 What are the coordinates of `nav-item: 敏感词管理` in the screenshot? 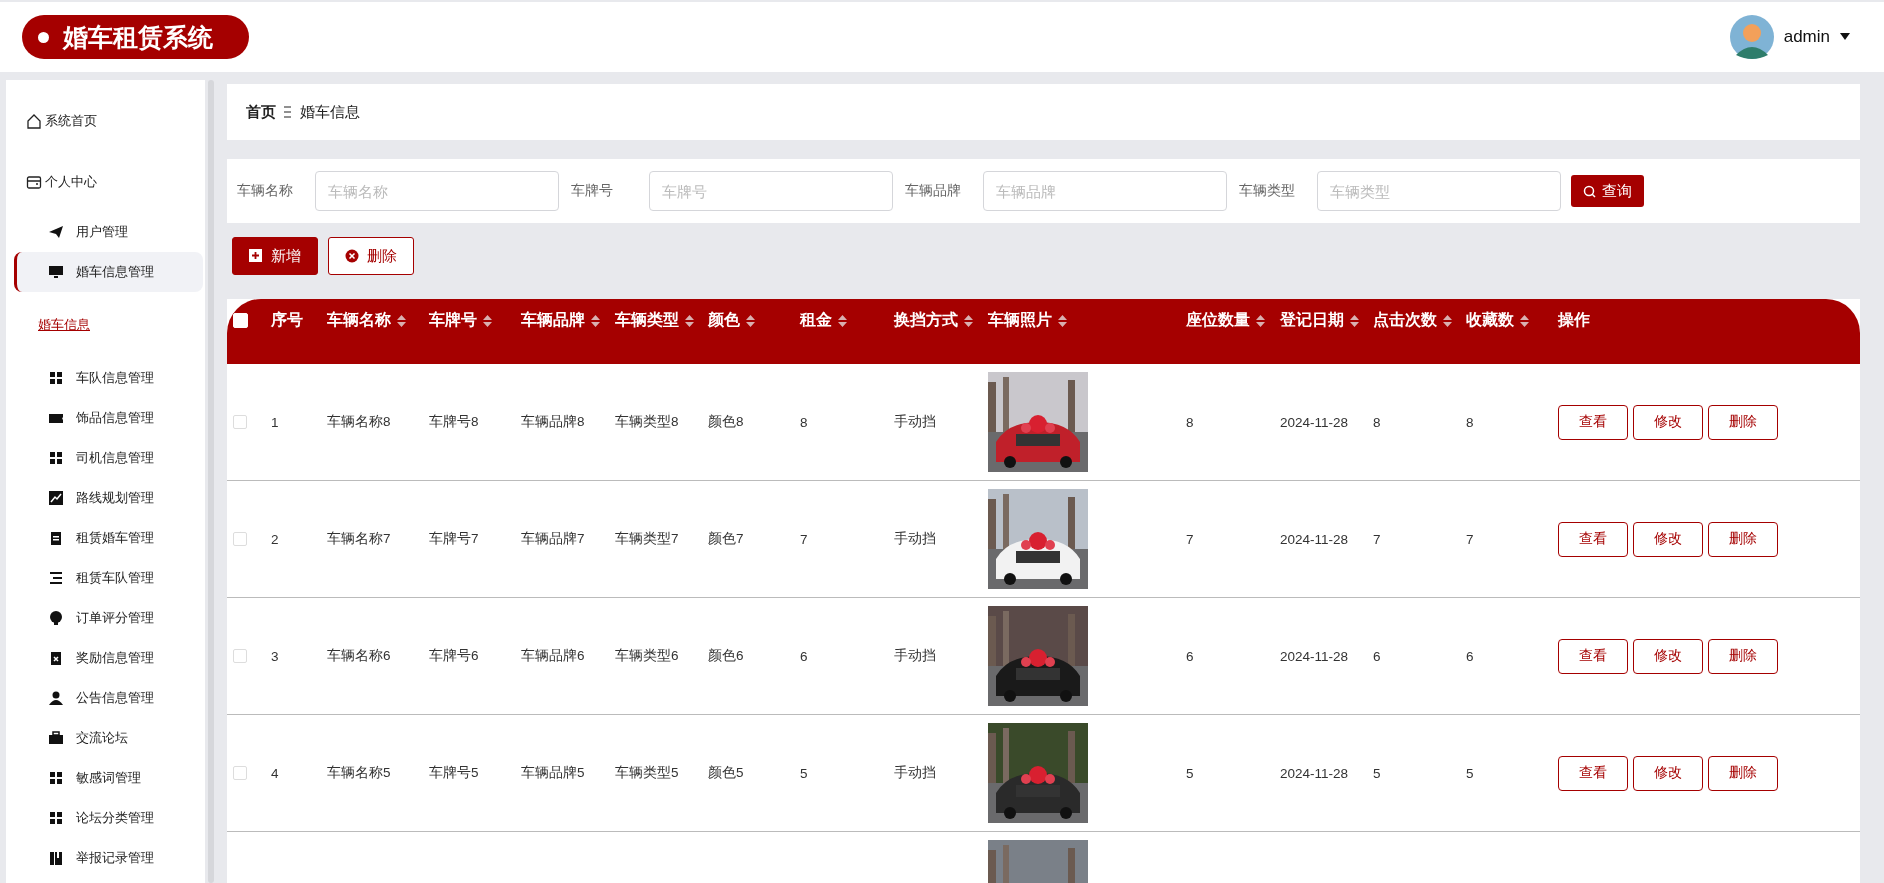 It's located at (108, 778).